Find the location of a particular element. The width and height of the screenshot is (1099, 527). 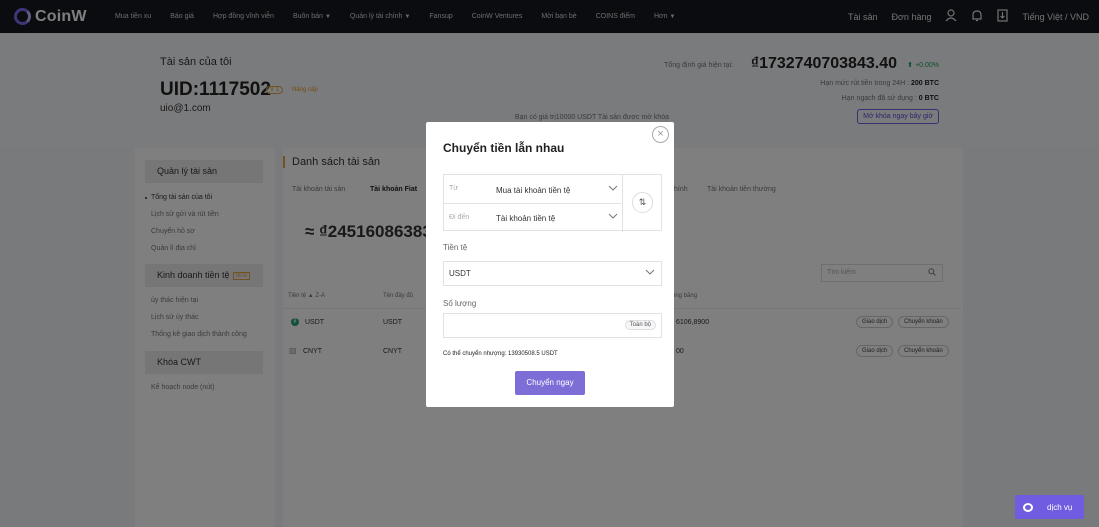

amount-field: Toàn bộ is located at coordinates (552, 325).